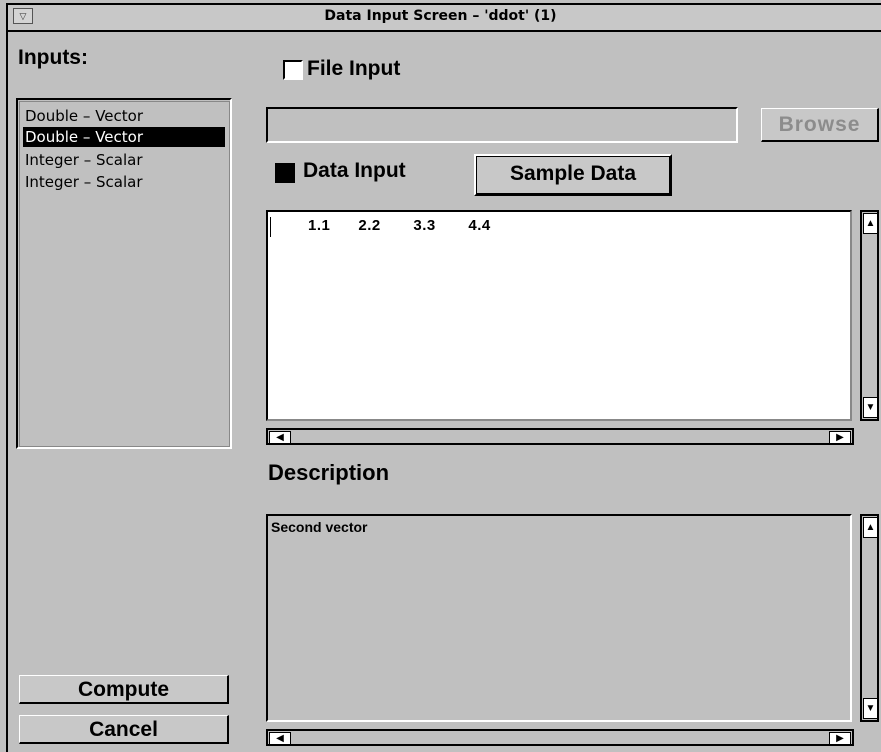  Describe the element at coordinates (820, 125) in the screenshot. I see `browse-button: Browse` at that location.